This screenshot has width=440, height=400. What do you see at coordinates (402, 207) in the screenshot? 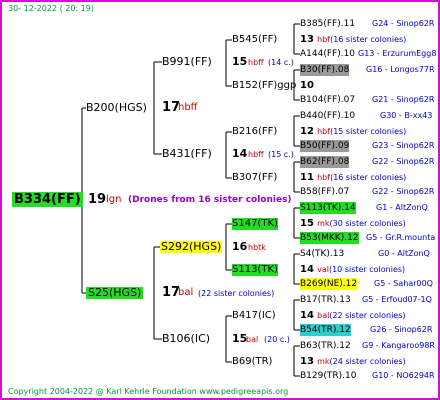
I see `g4-origin: G1 - AltZonQ` at bounding box center [402, 207].